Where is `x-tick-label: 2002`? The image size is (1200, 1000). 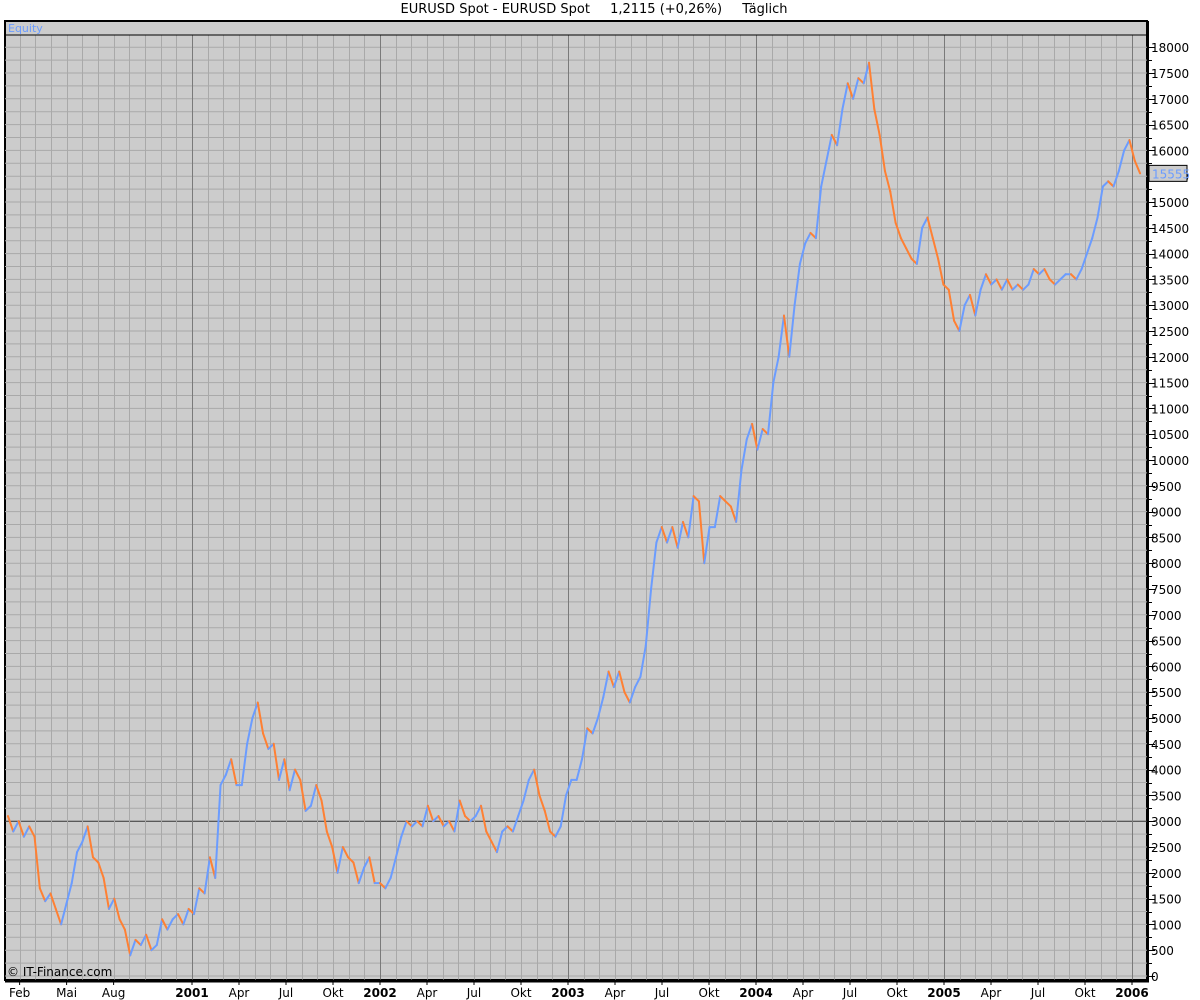
x-tick-label: 2002 is located at coordinates (379, 993).